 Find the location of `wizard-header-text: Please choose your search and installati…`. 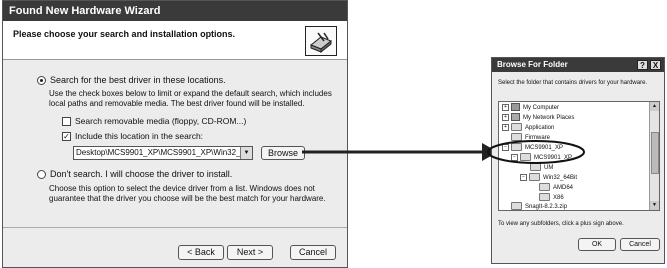

wizard-header-text: Please choose your search and installati… is located at coordinates (124, 34).